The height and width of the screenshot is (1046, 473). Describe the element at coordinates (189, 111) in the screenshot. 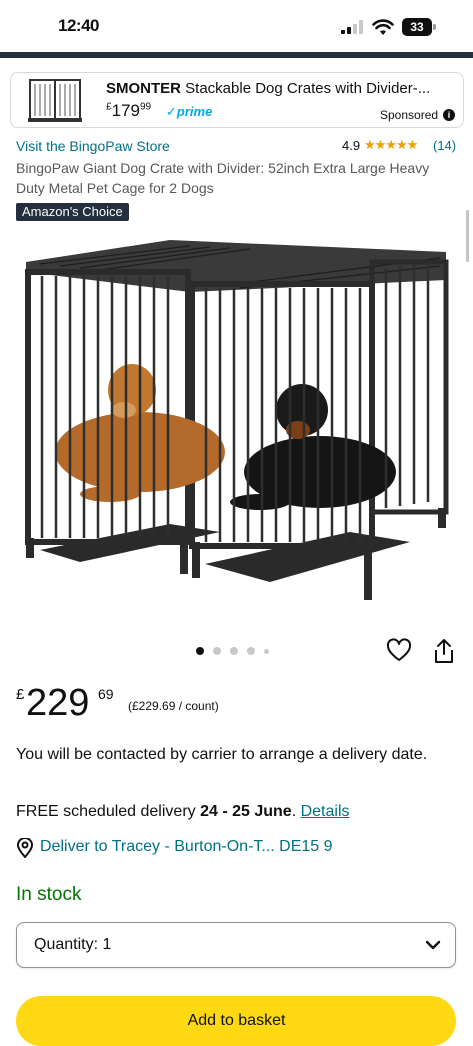

I see `prime-badge: ✓prime` at that location.